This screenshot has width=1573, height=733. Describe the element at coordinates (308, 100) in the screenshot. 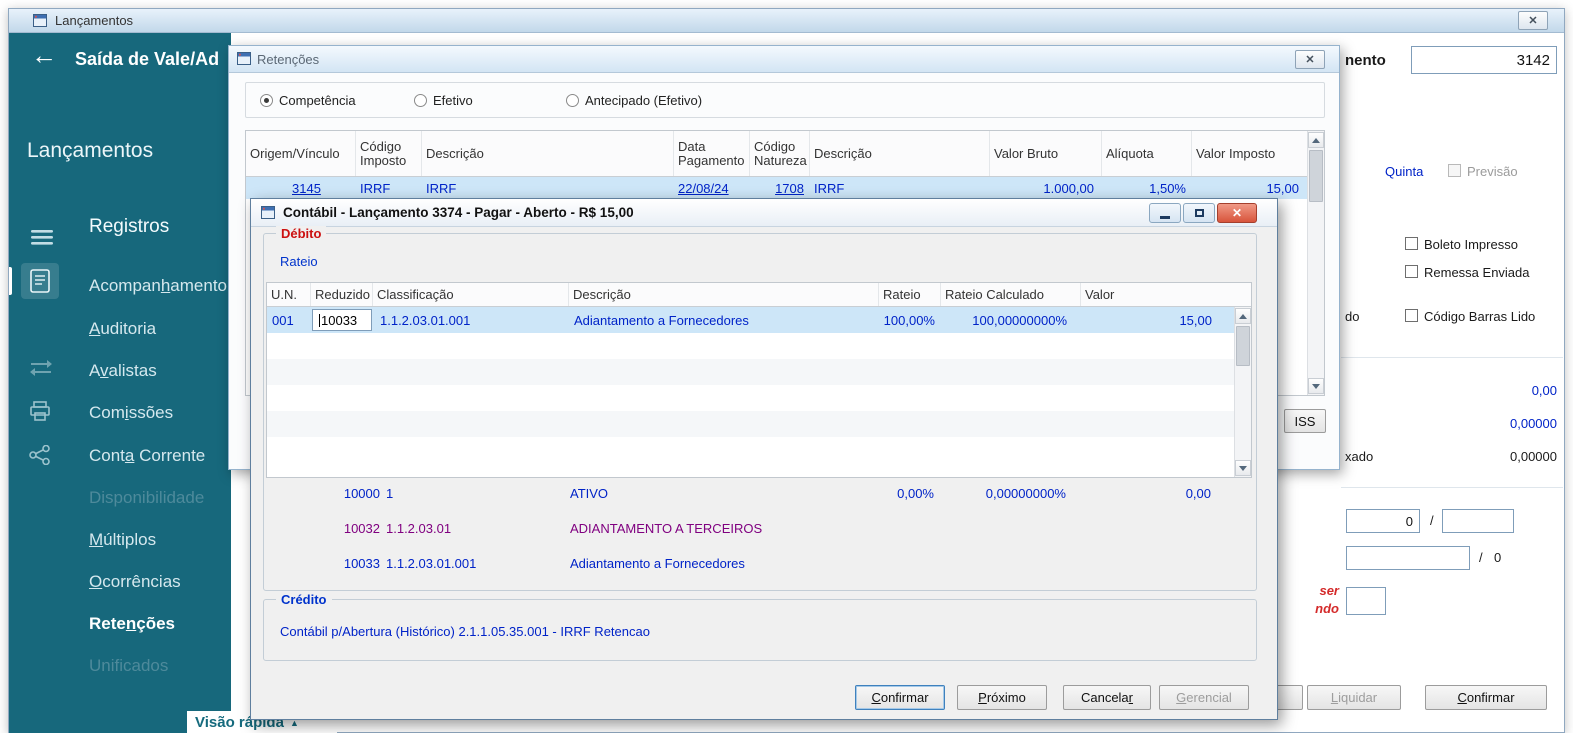

I see `radio-competencia: Competência` at that location.